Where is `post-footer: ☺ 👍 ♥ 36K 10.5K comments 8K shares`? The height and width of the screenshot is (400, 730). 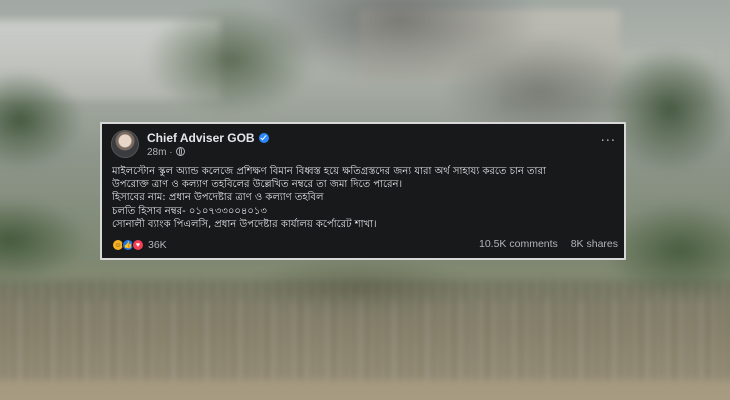
post-footer: ☺ 👍 ♥ 36K 10.5K comments 8K shares is located at coordinates (365, 245).